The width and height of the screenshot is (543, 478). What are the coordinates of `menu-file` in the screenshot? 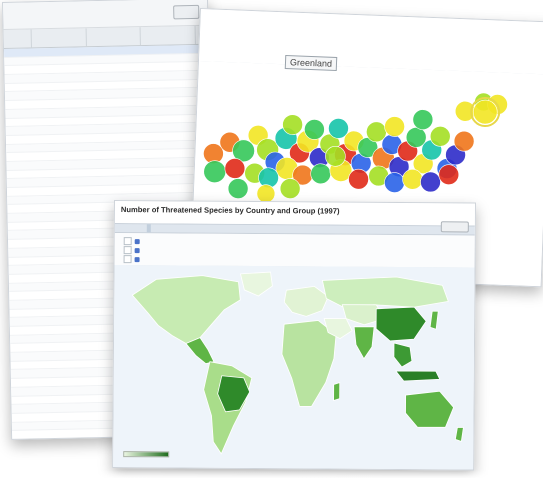 It's located at (121, 228).